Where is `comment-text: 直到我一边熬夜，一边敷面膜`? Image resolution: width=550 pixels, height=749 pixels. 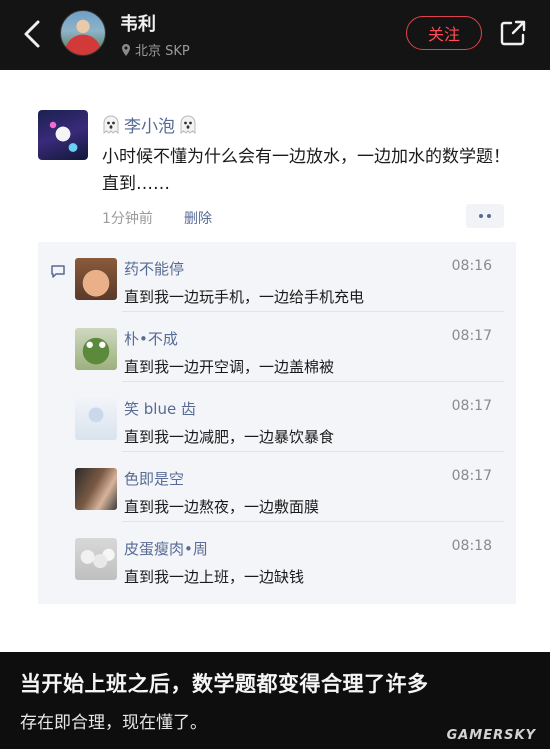
comment-text: 直到我一边熬夜，一边敷面膜 is located at coordinates (222, 507).